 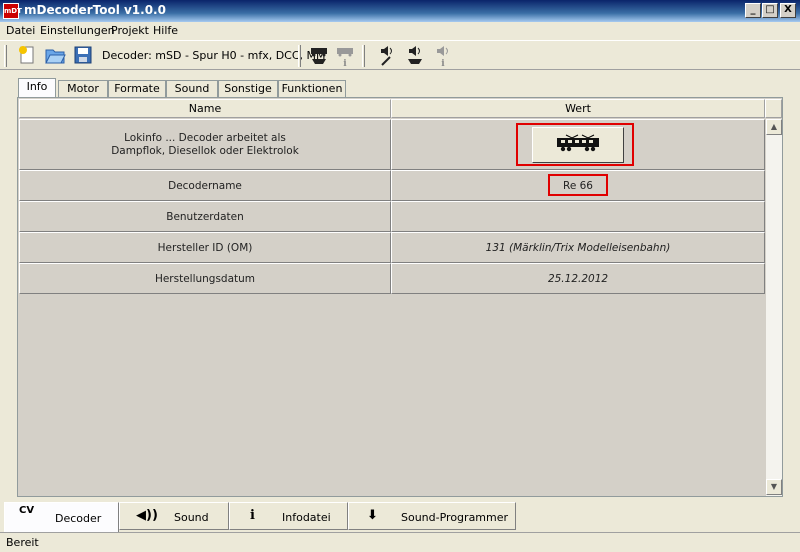 I want to click on close-button: X, so click(x=788, y=10).